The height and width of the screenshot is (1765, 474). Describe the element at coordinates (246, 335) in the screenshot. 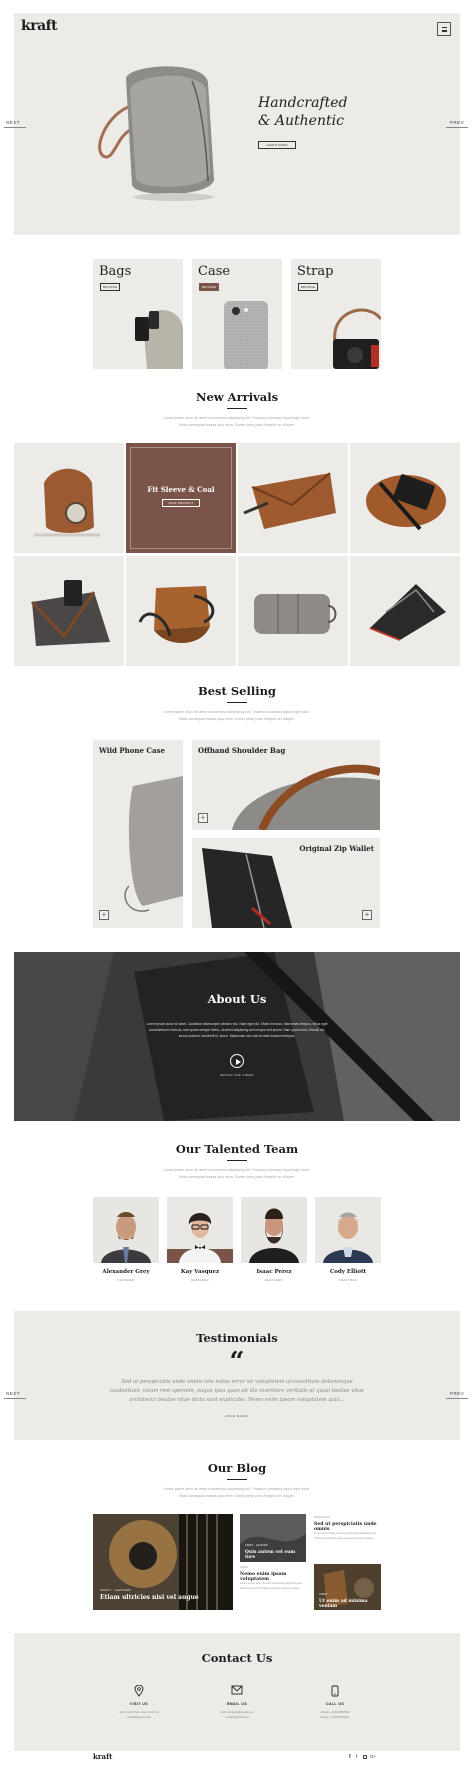

I see `case-image` at that location.